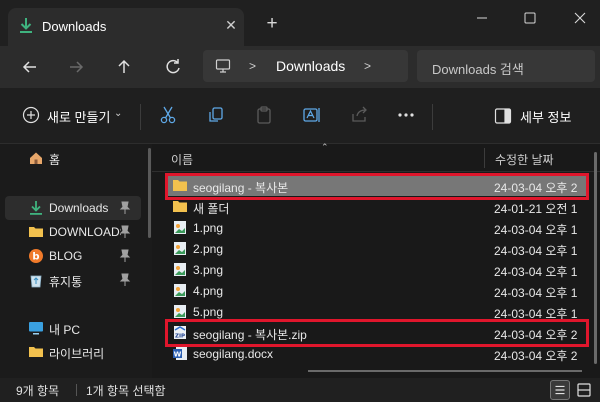 The width and height of the screenshot is (600, 402). What do you see at coordinates (376, 269) in the screenshot?
I see `file-row: 3.png 24-03-04 오후 1:` at bounding box center [376, 269].